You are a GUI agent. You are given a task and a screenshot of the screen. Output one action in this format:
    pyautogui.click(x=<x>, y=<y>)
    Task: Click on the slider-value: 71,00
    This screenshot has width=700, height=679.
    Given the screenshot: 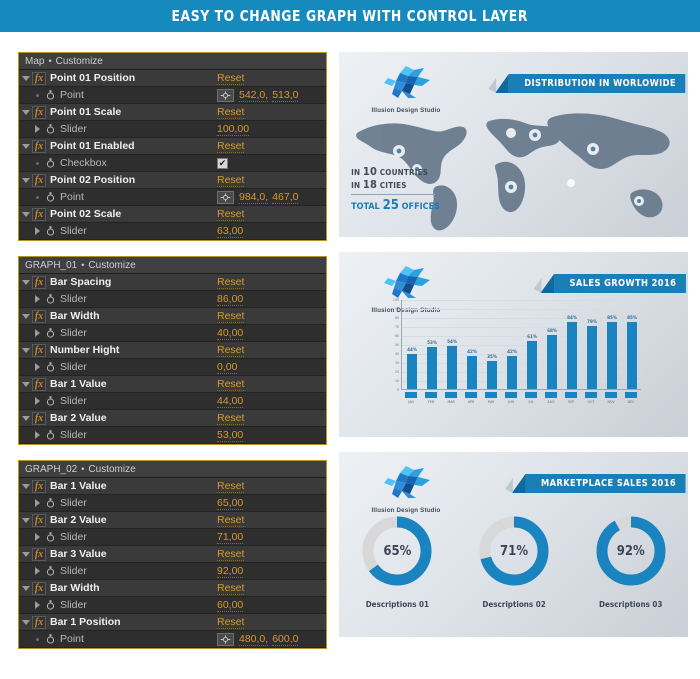 What is the action you would take?
    pyautogui.click(x=230, y=537)
    